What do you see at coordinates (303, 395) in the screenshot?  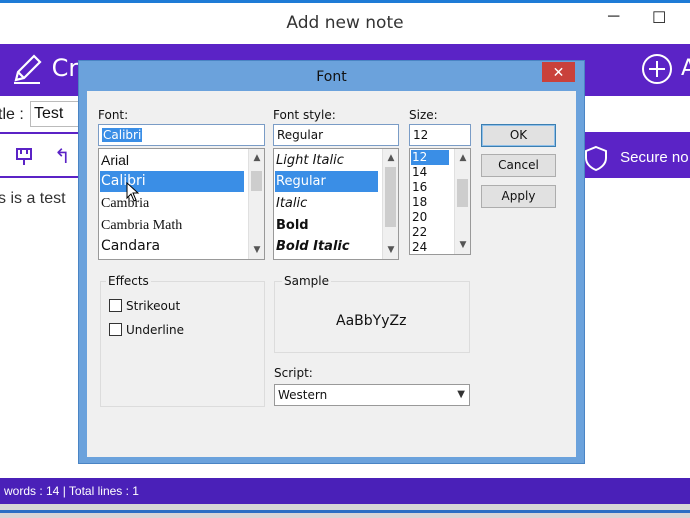 I see `script-value: Western` at bounding box center [303, 395].